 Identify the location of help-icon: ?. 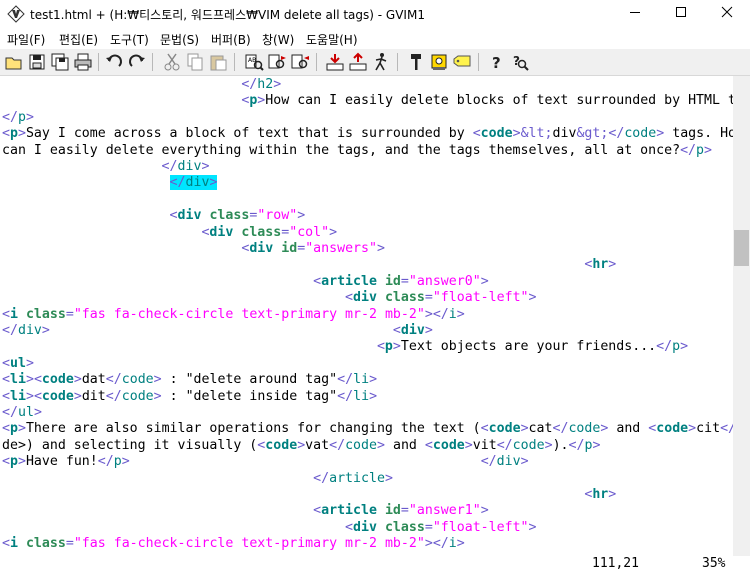
(497, 62).